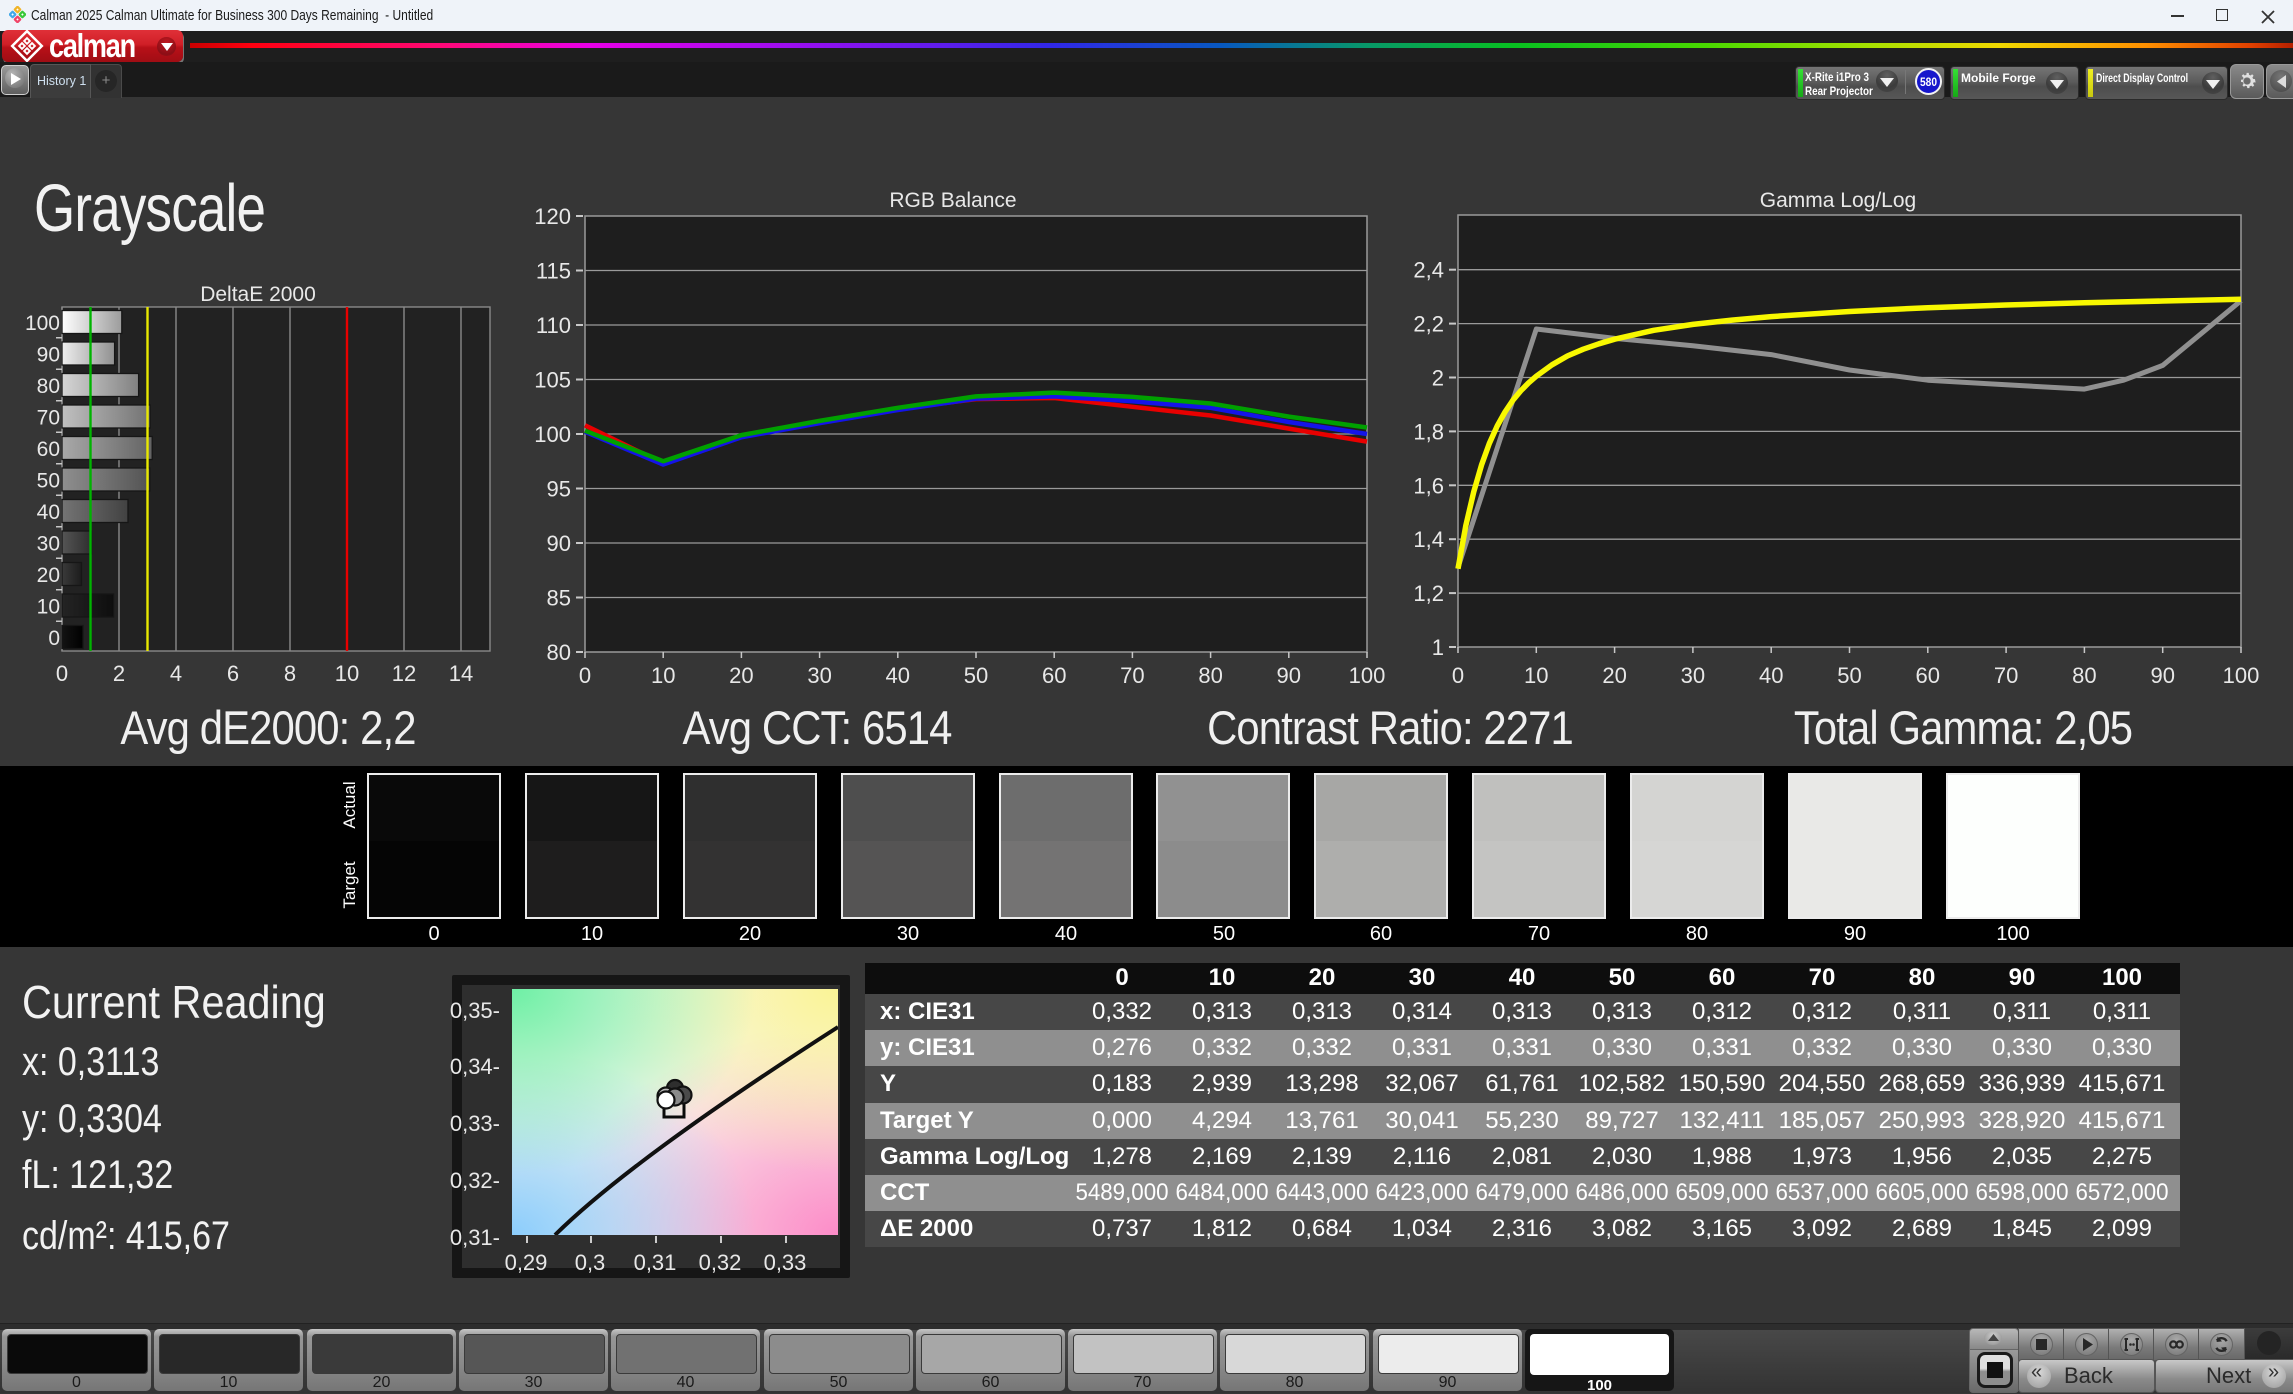 This screenshot has height=1394, width=2293. Describe the element at coordinates (952, 200) in the screenshot. I see `svg-text: RGB Balance` at that location.